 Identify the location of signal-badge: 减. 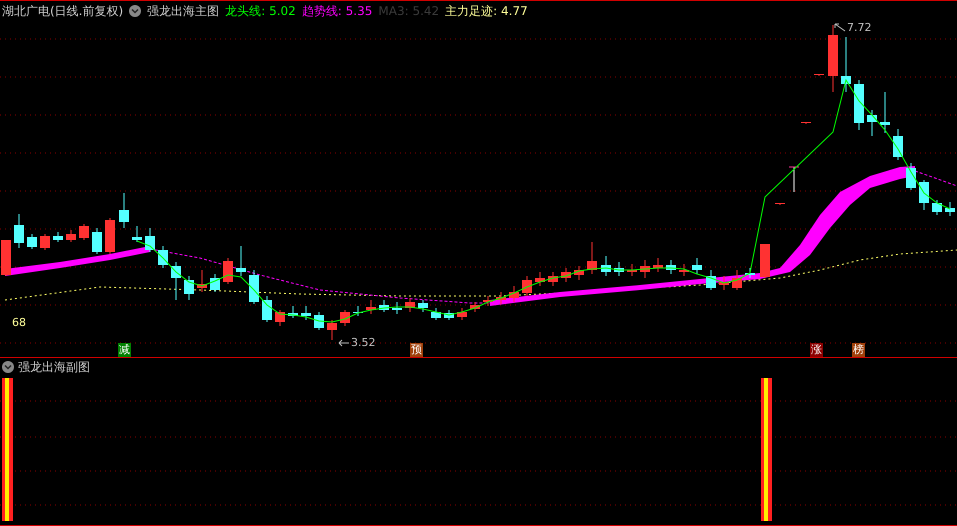
(124, 350).